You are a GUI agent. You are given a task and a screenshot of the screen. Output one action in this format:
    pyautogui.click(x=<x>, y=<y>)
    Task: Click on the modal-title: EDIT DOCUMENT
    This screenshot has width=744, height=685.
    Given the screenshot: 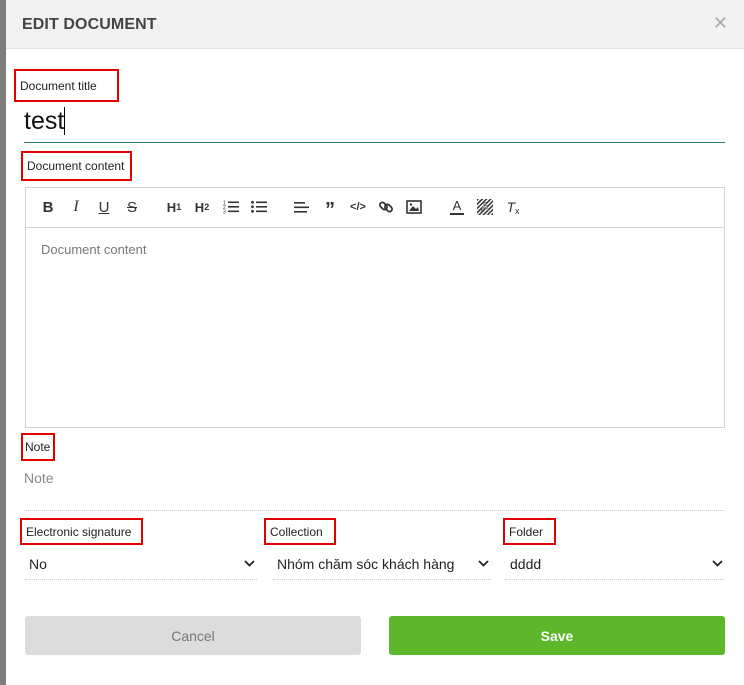 What is the action you would take?
    pyautogui.click(x=89, y=24)
    